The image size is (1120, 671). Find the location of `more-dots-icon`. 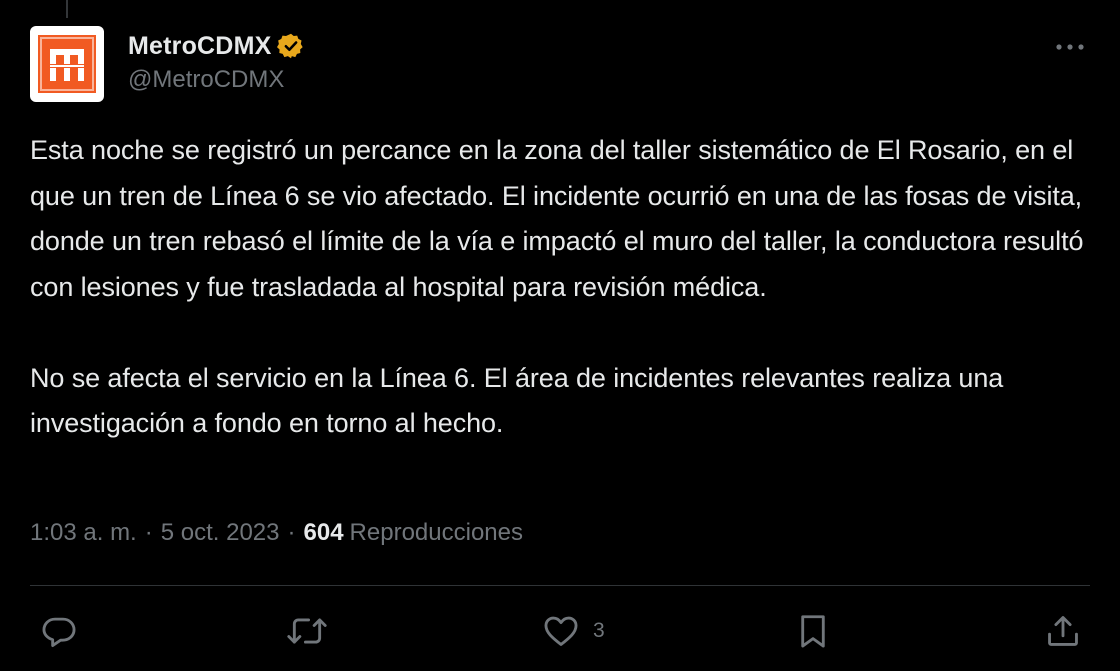

more-dots-icon is located at coordinates (1070, 47).